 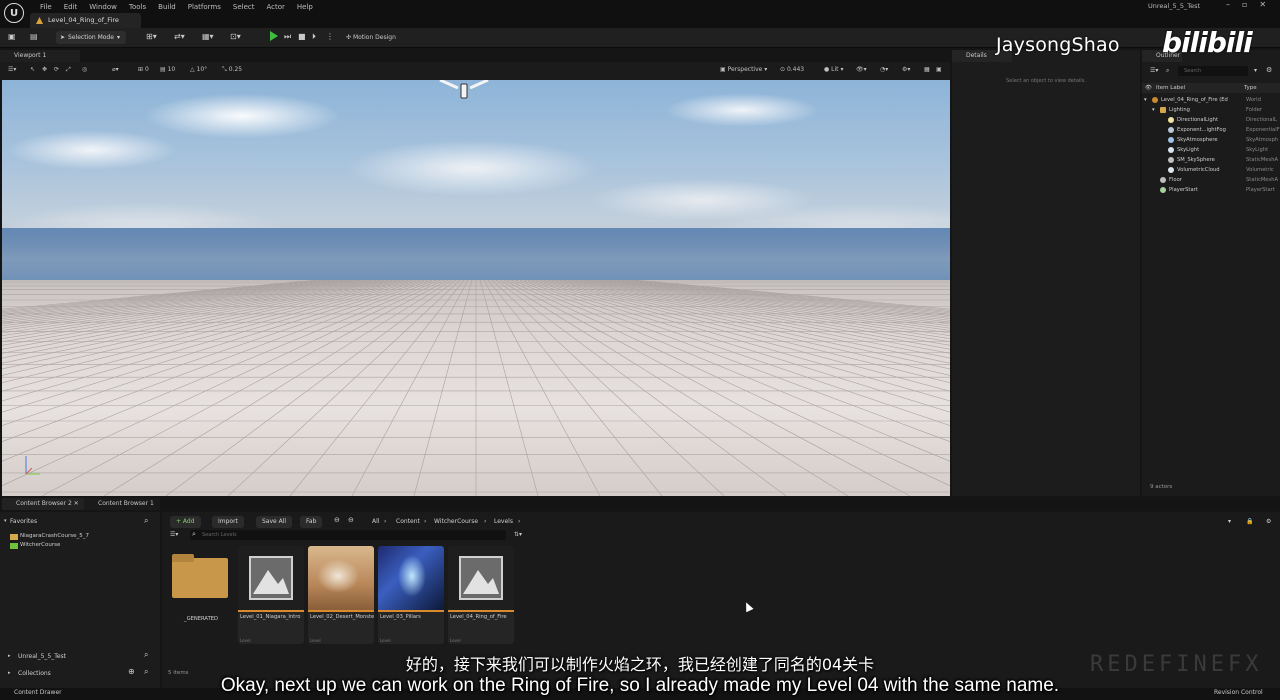 I want to click on selection-mode-dropdown: ➤ Selection Mode ▾, so click(x=91, y=37).